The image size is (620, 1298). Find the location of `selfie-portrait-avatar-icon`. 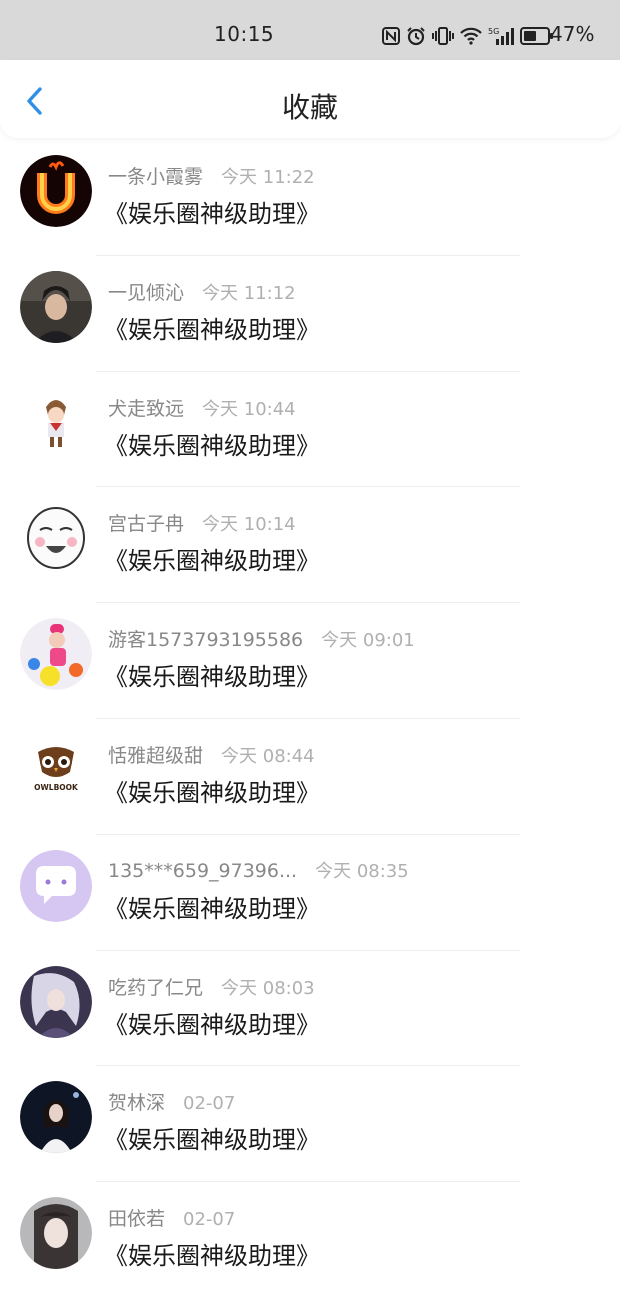

selfie-portrait-avatar-icon is located at coordinates (56, 1233).